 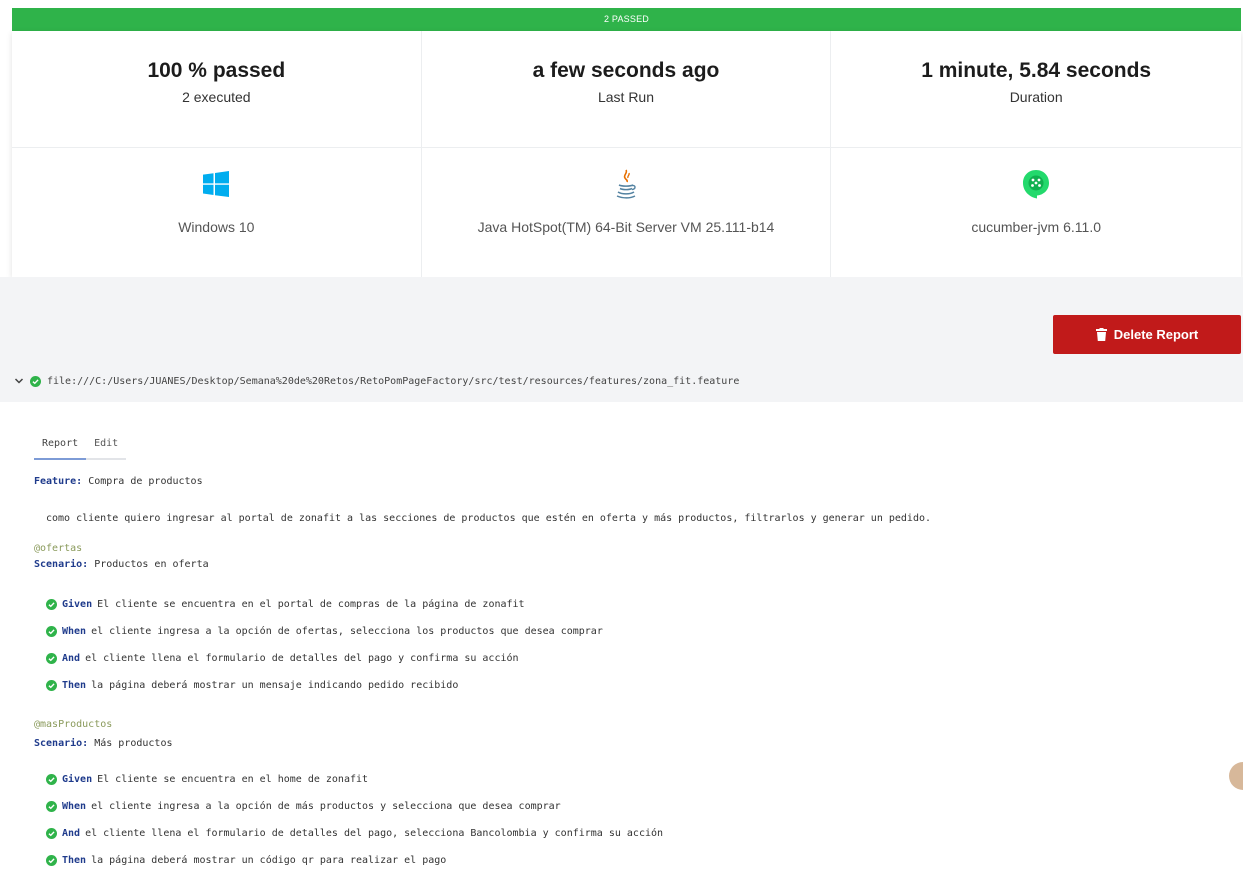 I want to click on duration-value: 1 minute, 5.84 seconds, so click(x=1036, y=70).